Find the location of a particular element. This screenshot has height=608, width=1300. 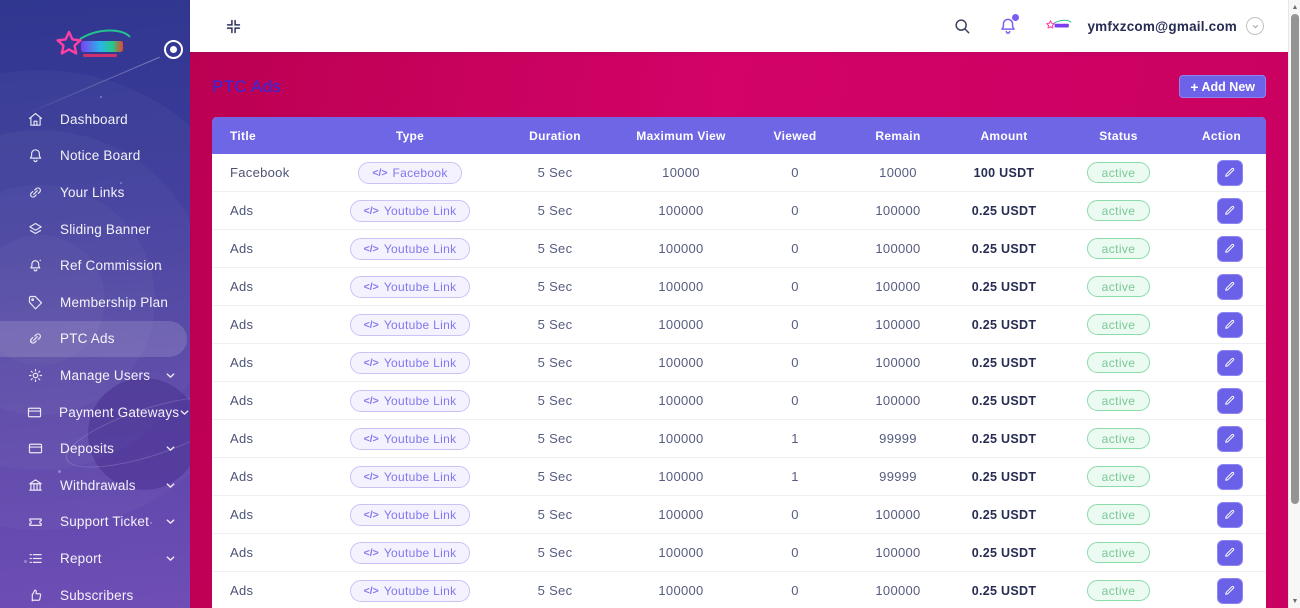

type-badge: </> Facebook is located at coordinates (410, 172).